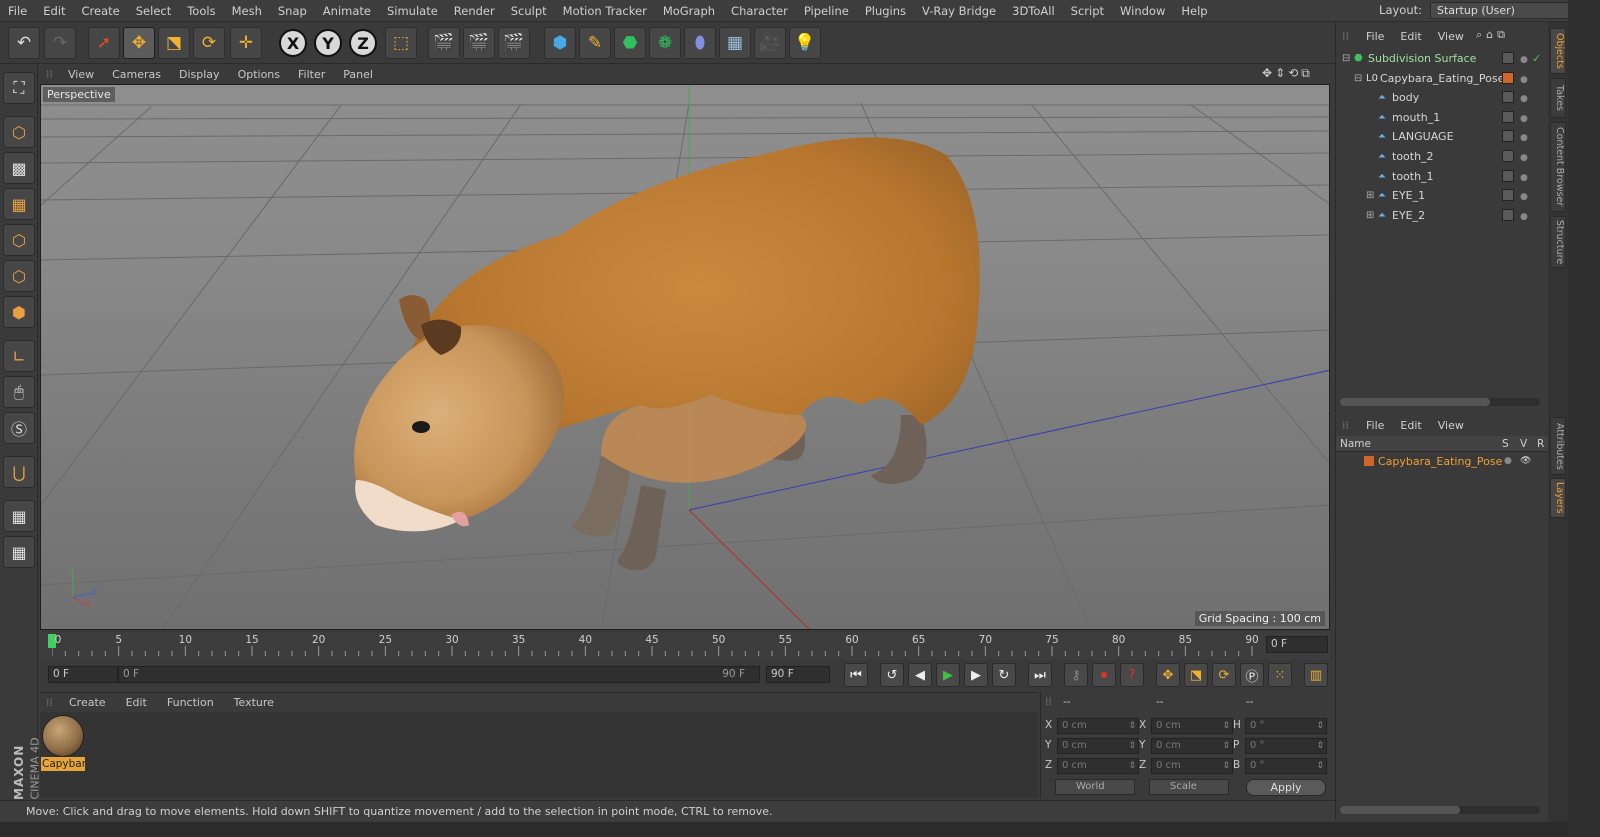 Image resolution: width=1600 pixels, height=837 pixels. What do you see at coordinates (630, 43) in the screenshot?
I see `subdivision-surface-button: ⬣` at bounding box center [630, 43].